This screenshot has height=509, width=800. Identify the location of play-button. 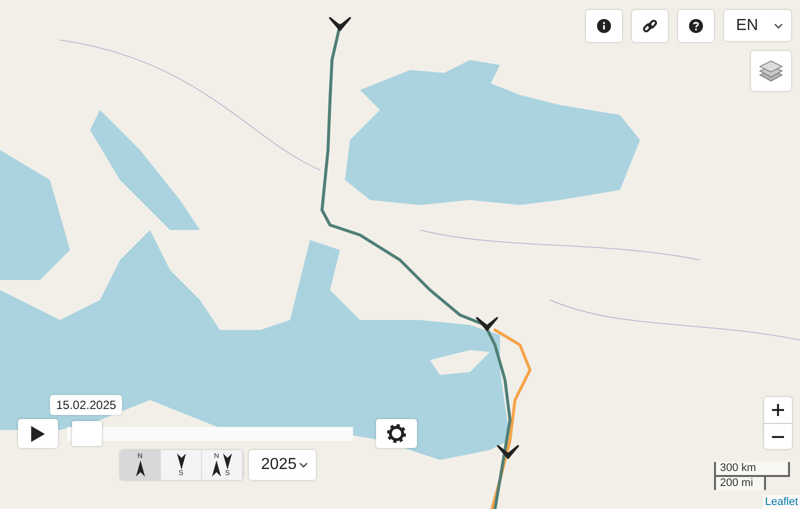
(38, 433).